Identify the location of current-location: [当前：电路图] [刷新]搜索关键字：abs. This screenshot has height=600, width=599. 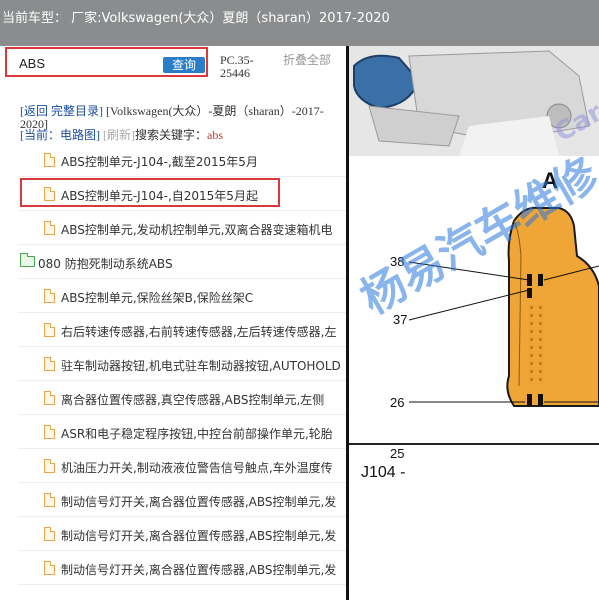
(180, 135).